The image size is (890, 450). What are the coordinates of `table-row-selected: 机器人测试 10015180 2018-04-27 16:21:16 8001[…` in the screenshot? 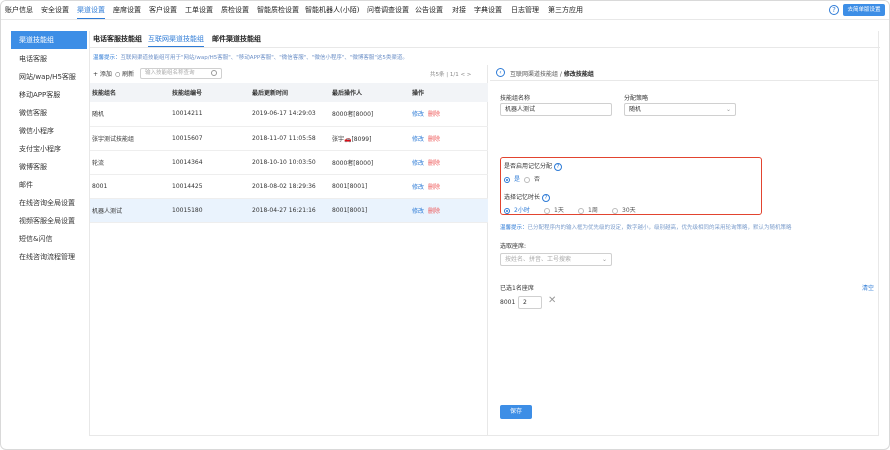 It's located at (289, 210).